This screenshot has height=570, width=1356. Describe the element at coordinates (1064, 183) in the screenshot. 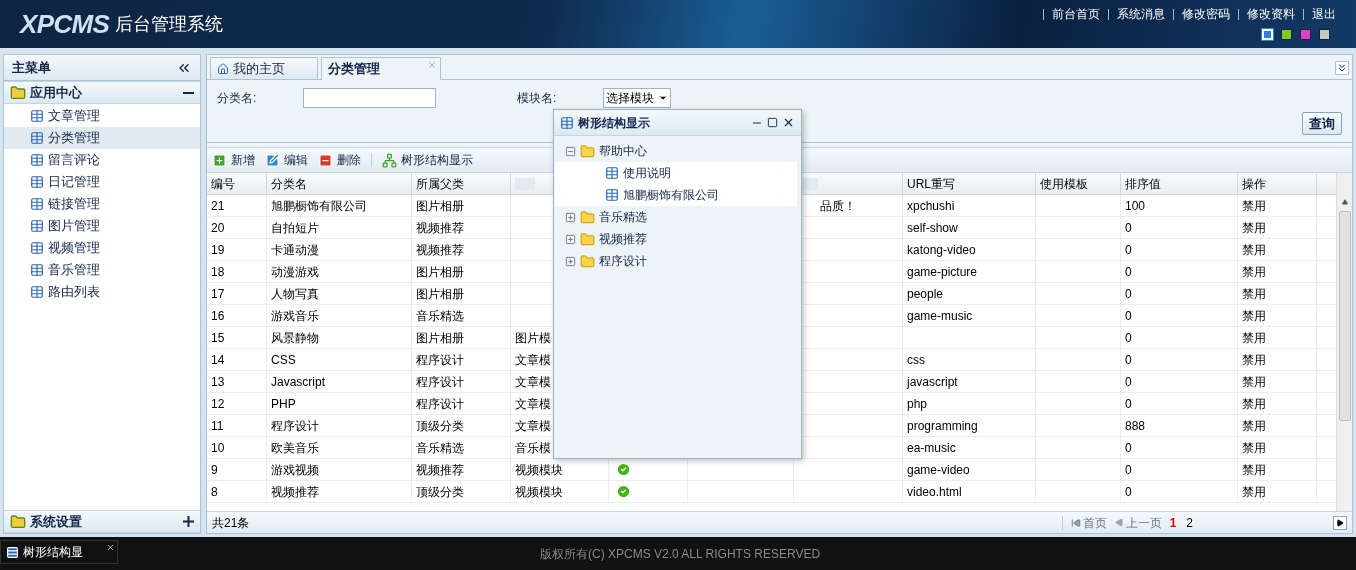

I see `column-header: 使用模板` at that location.